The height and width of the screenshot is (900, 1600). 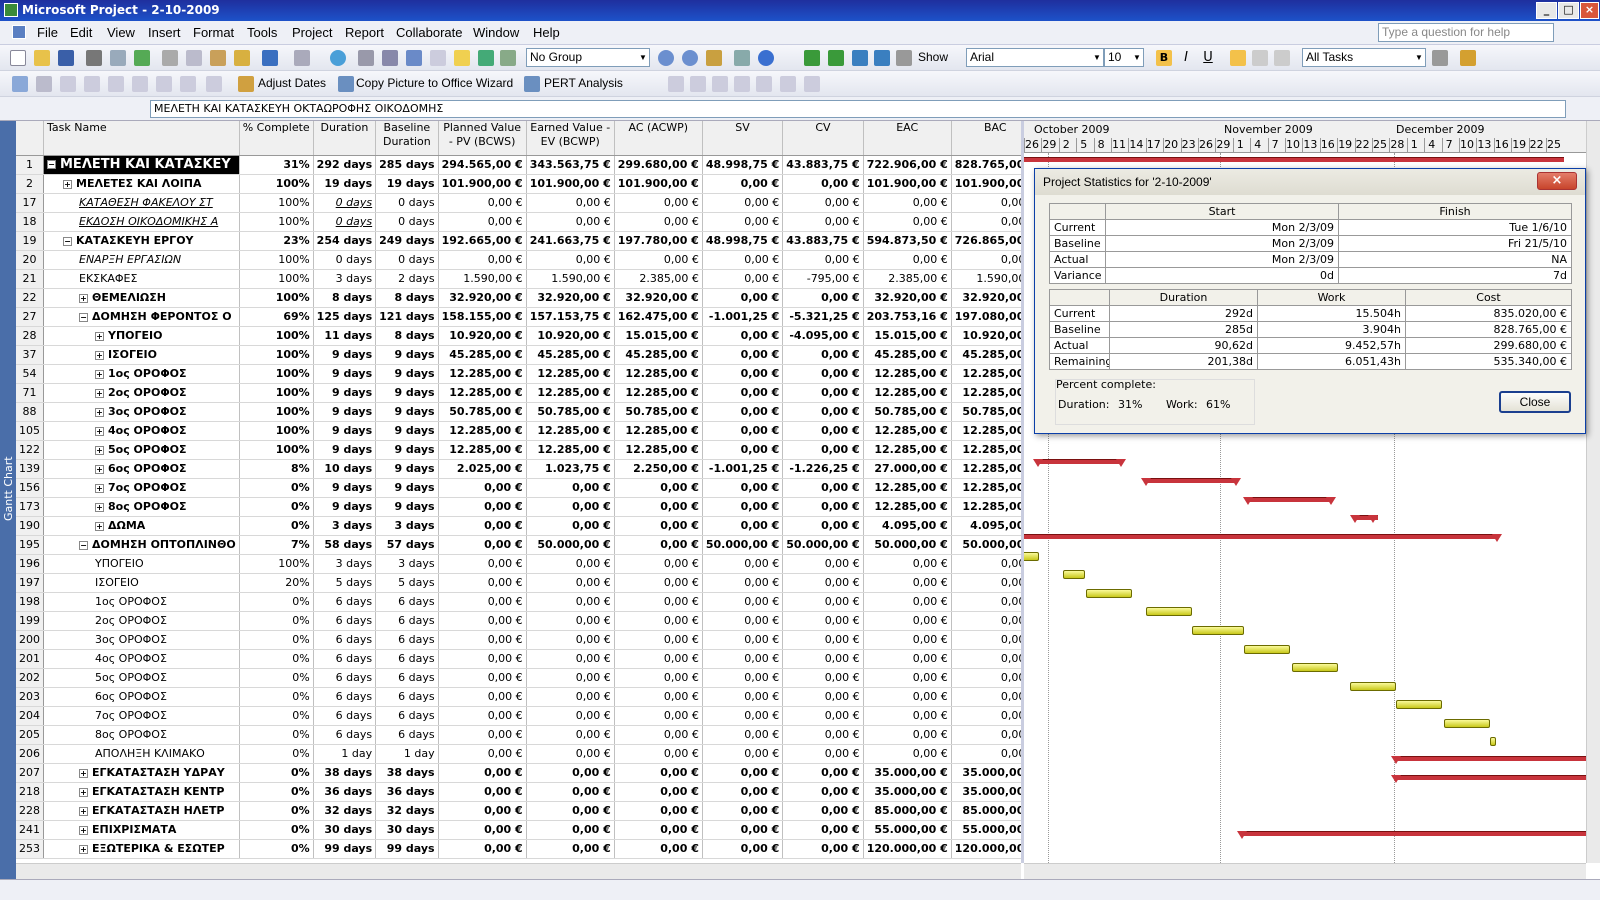 What do you see at coordinates (30, 336) in the screenshot?
I see `row-id: 28` at bounding box center [30, 336].